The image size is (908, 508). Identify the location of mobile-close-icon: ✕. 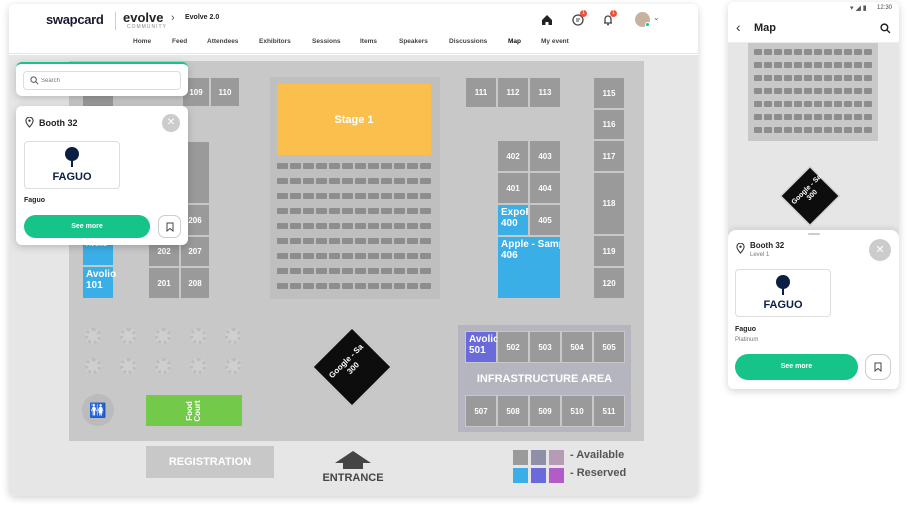
(880, 250).